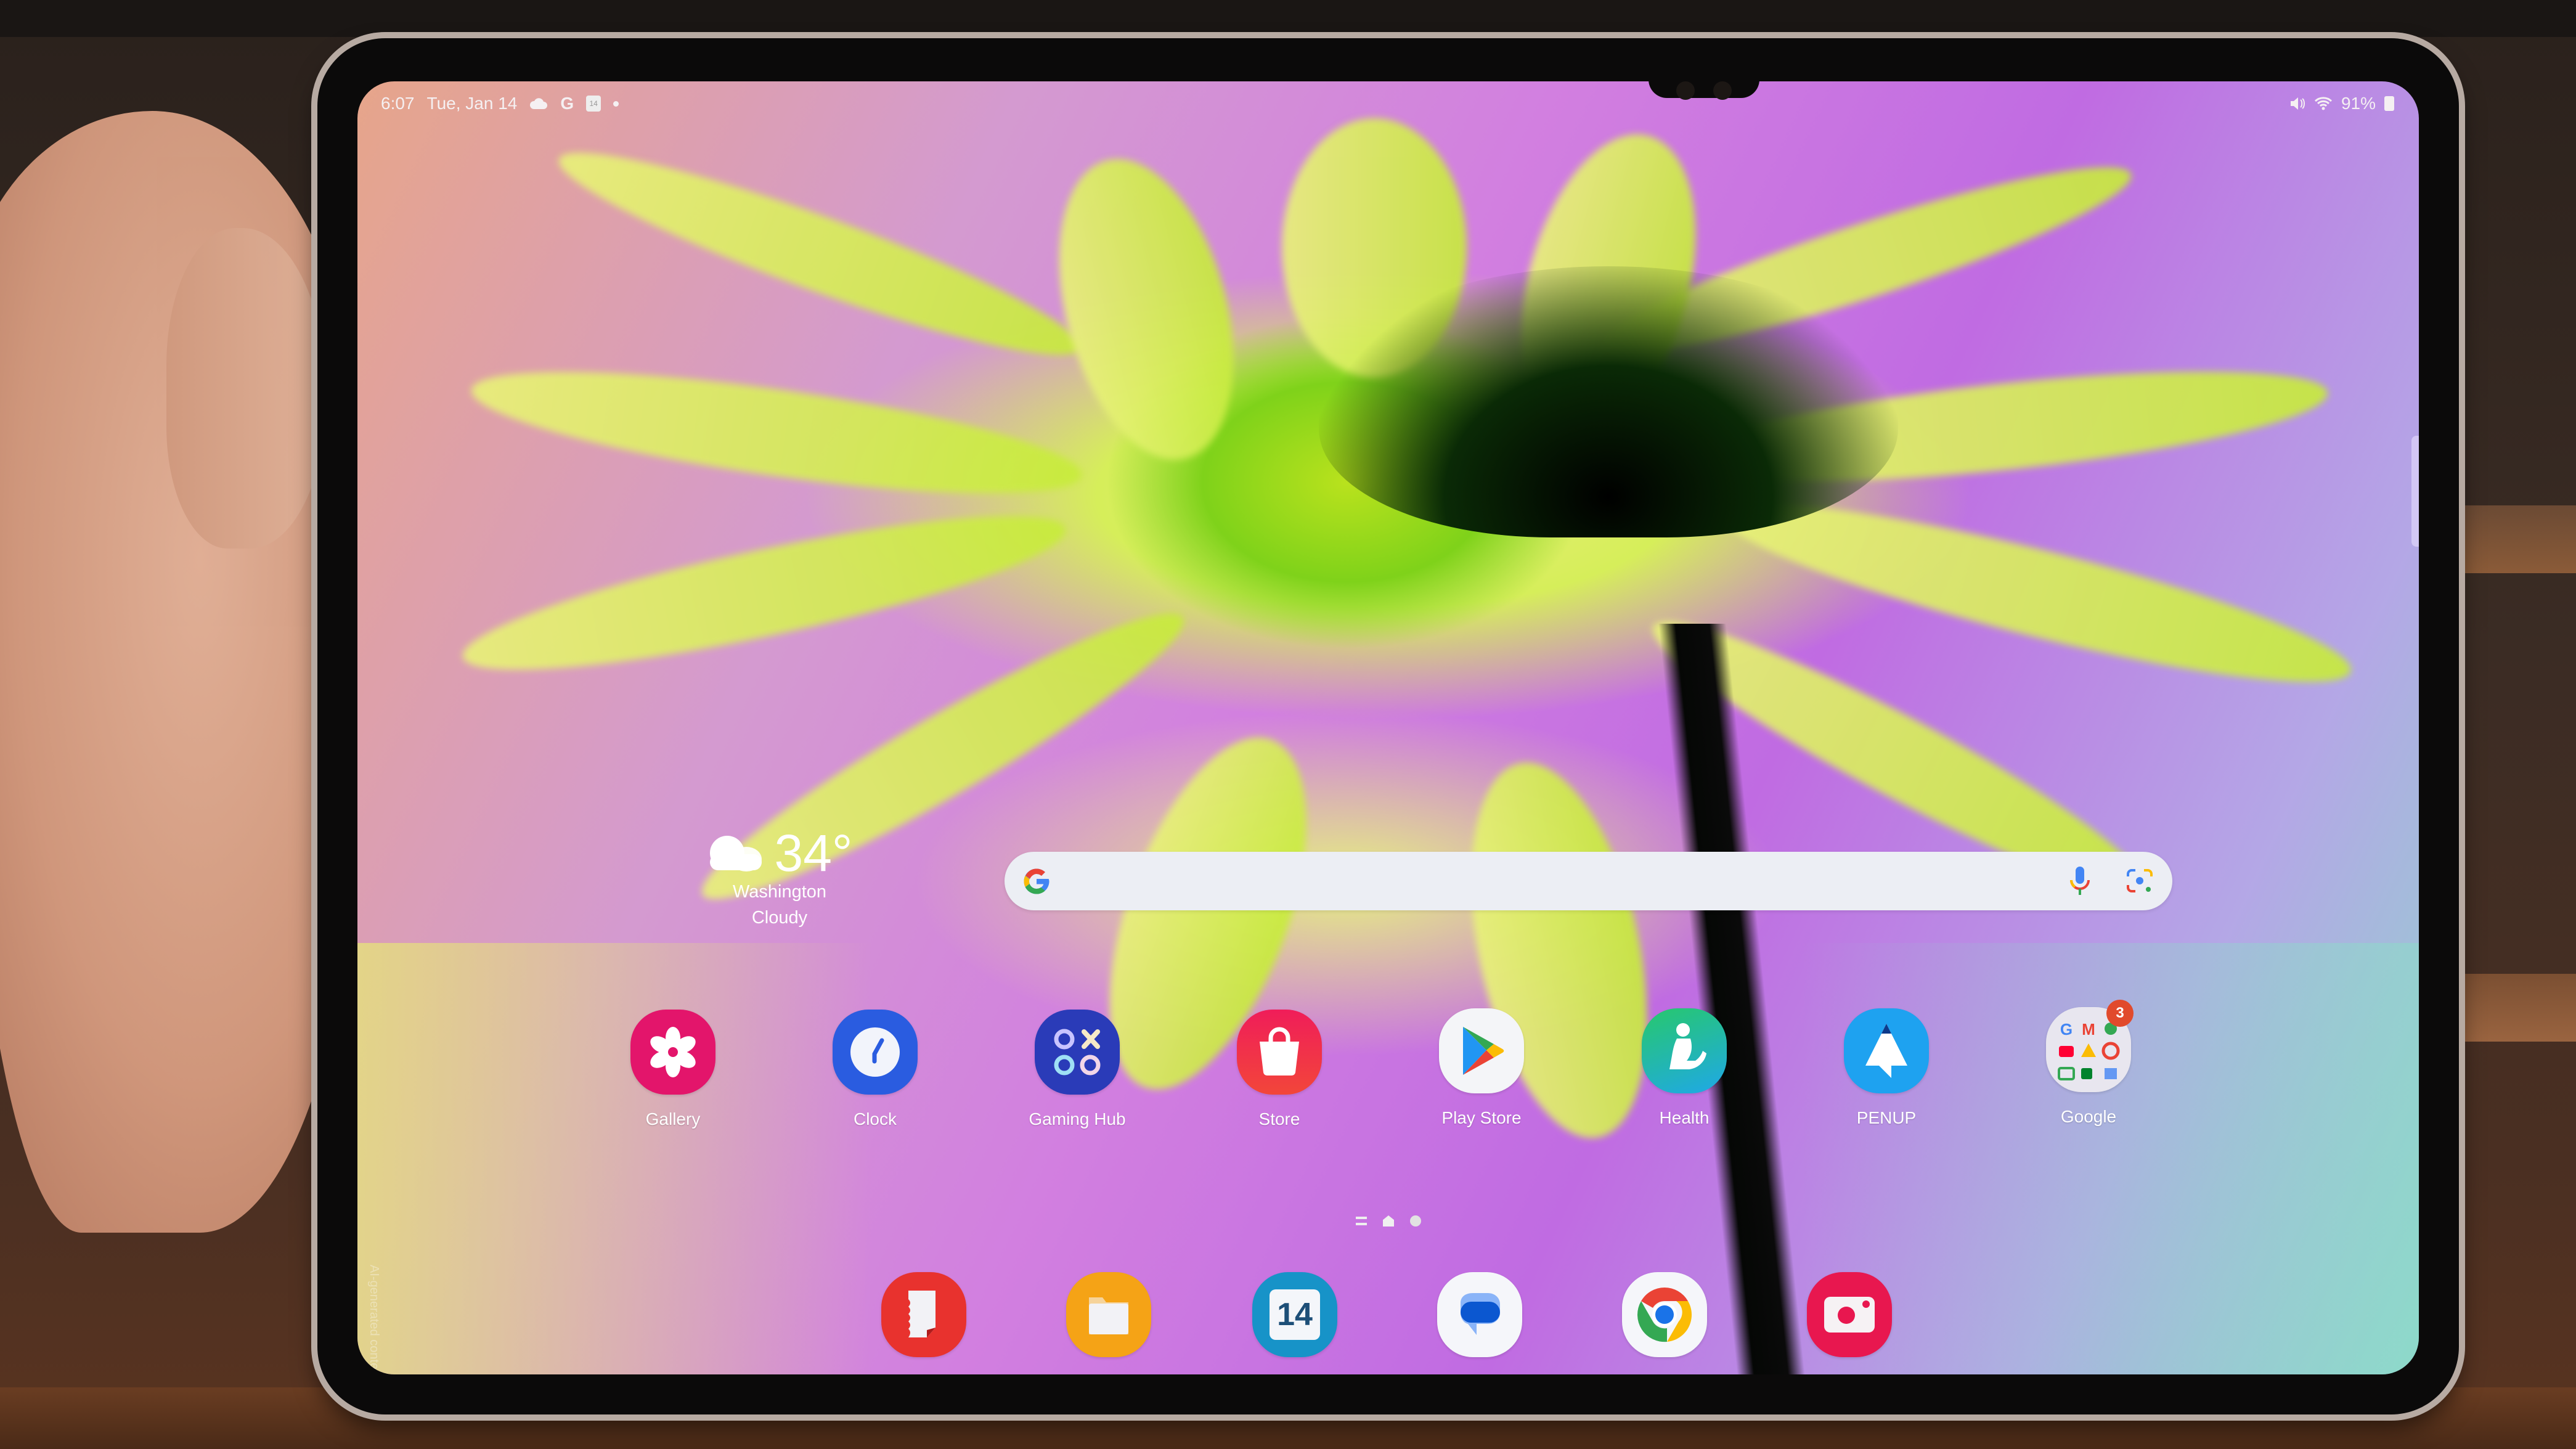 Image resolution: width=2576 pixels, height=1449 pixels. I want to click on camera-icon, so click(1849, 1314).